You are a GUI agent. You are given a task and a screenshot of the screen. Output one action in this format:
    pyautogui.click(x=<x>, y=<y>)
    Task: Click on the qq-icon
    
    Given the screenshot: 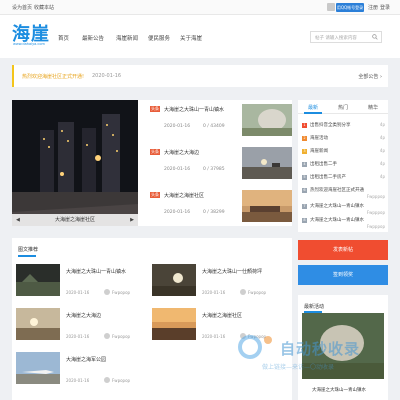 What is the action you would take?
    pyautogui.click(x=331, y=7)
    